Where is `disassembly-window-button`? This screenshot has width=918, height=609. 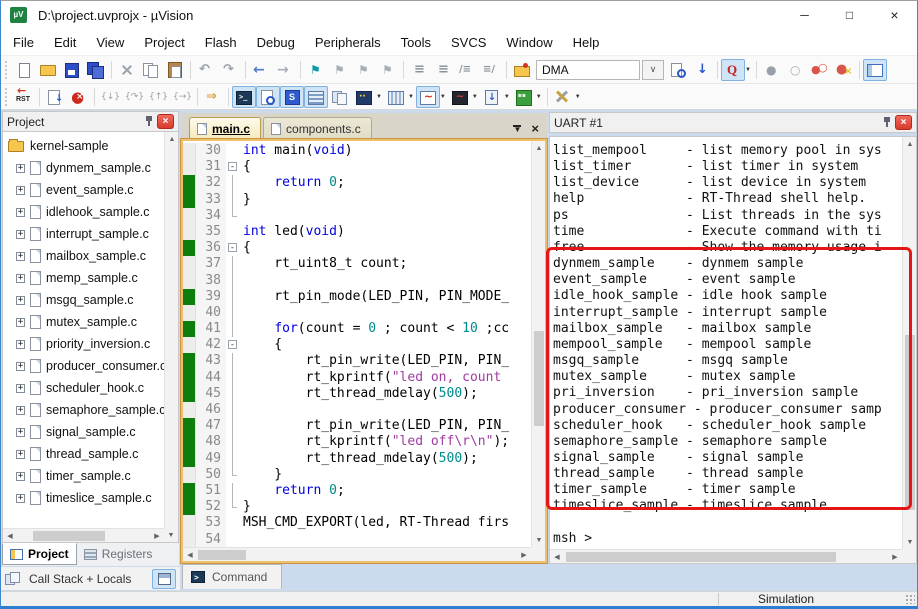 disassembly-window-button is located at coordinates (268, 96).